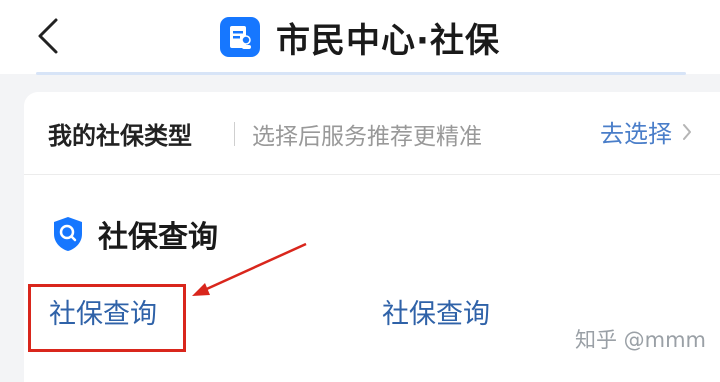 This screenshot has height=382, width=720. What do you see at coordinates (640, 340) in the screenshot?
I see `watermark-text: 知乎 @mmm` at bounding box center [640, 340].